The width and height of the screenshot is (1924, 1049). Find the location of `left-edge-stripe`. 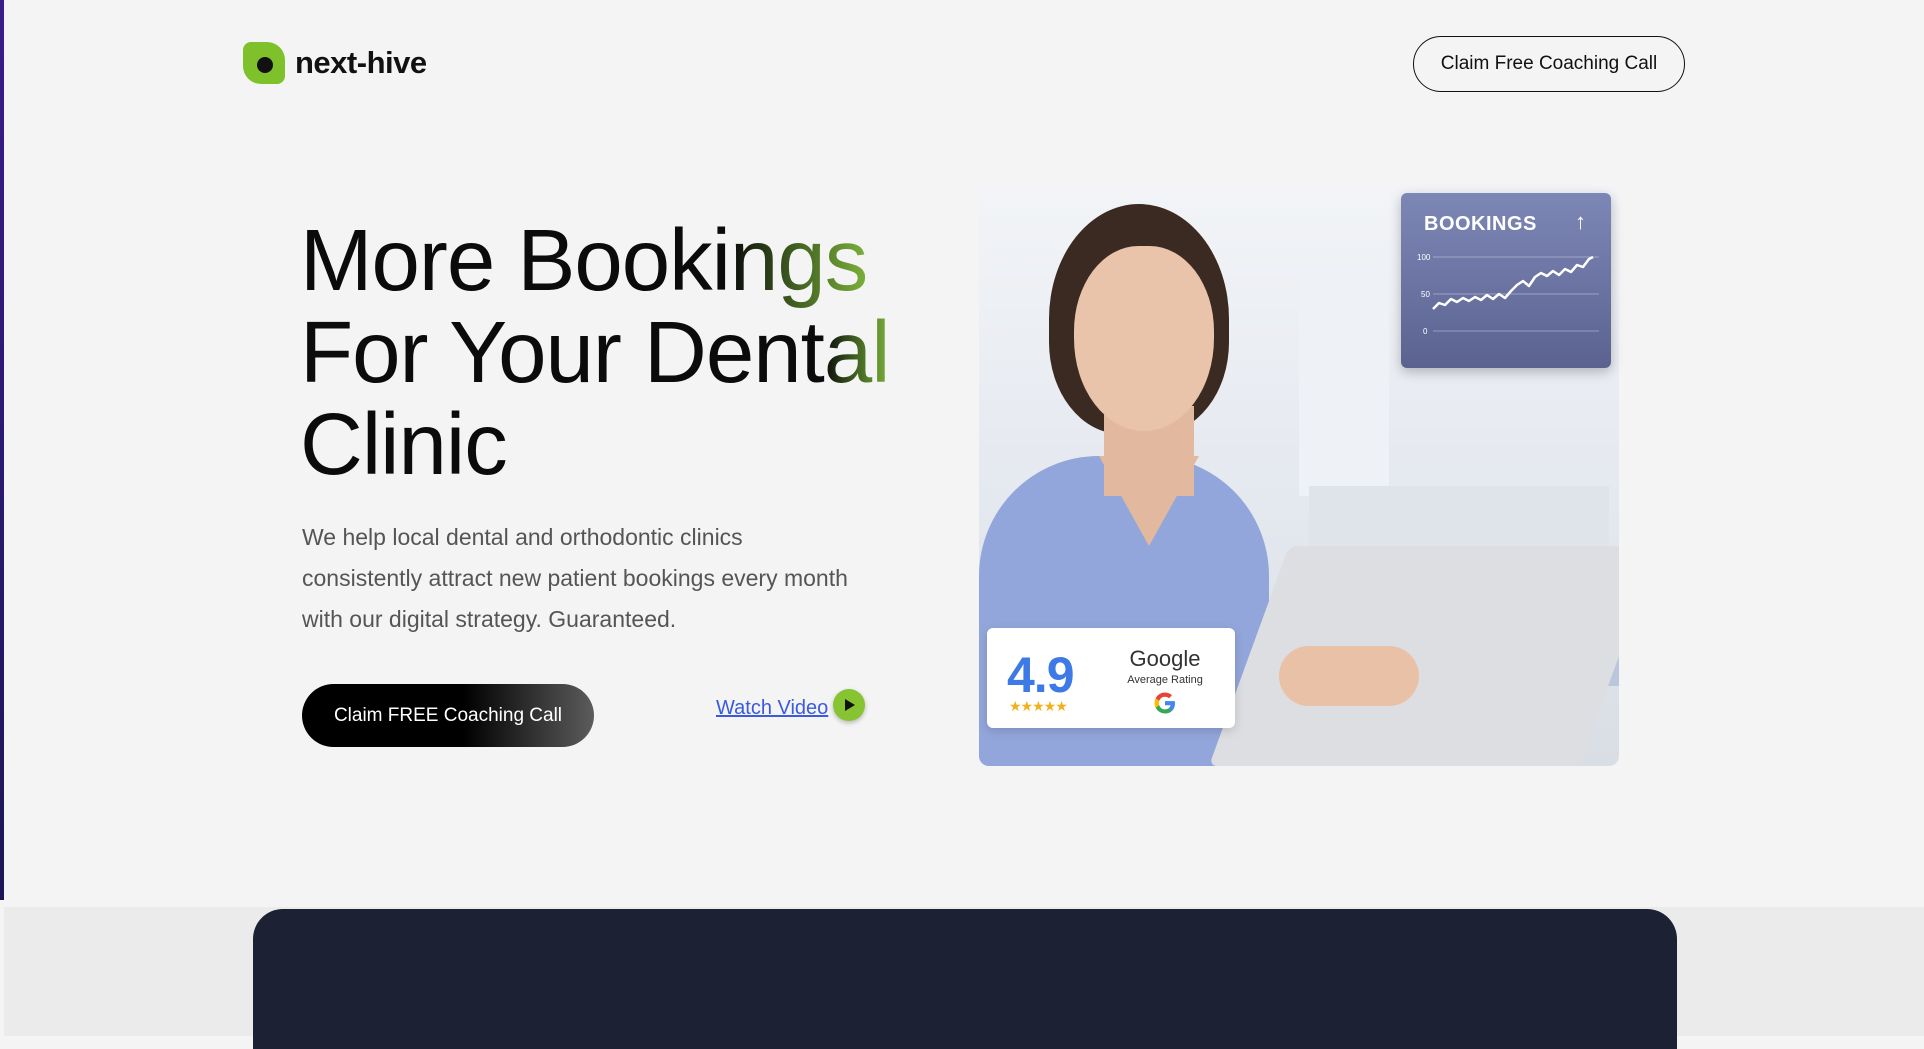

left-edge-stripe is located at coordinates (2, 450).